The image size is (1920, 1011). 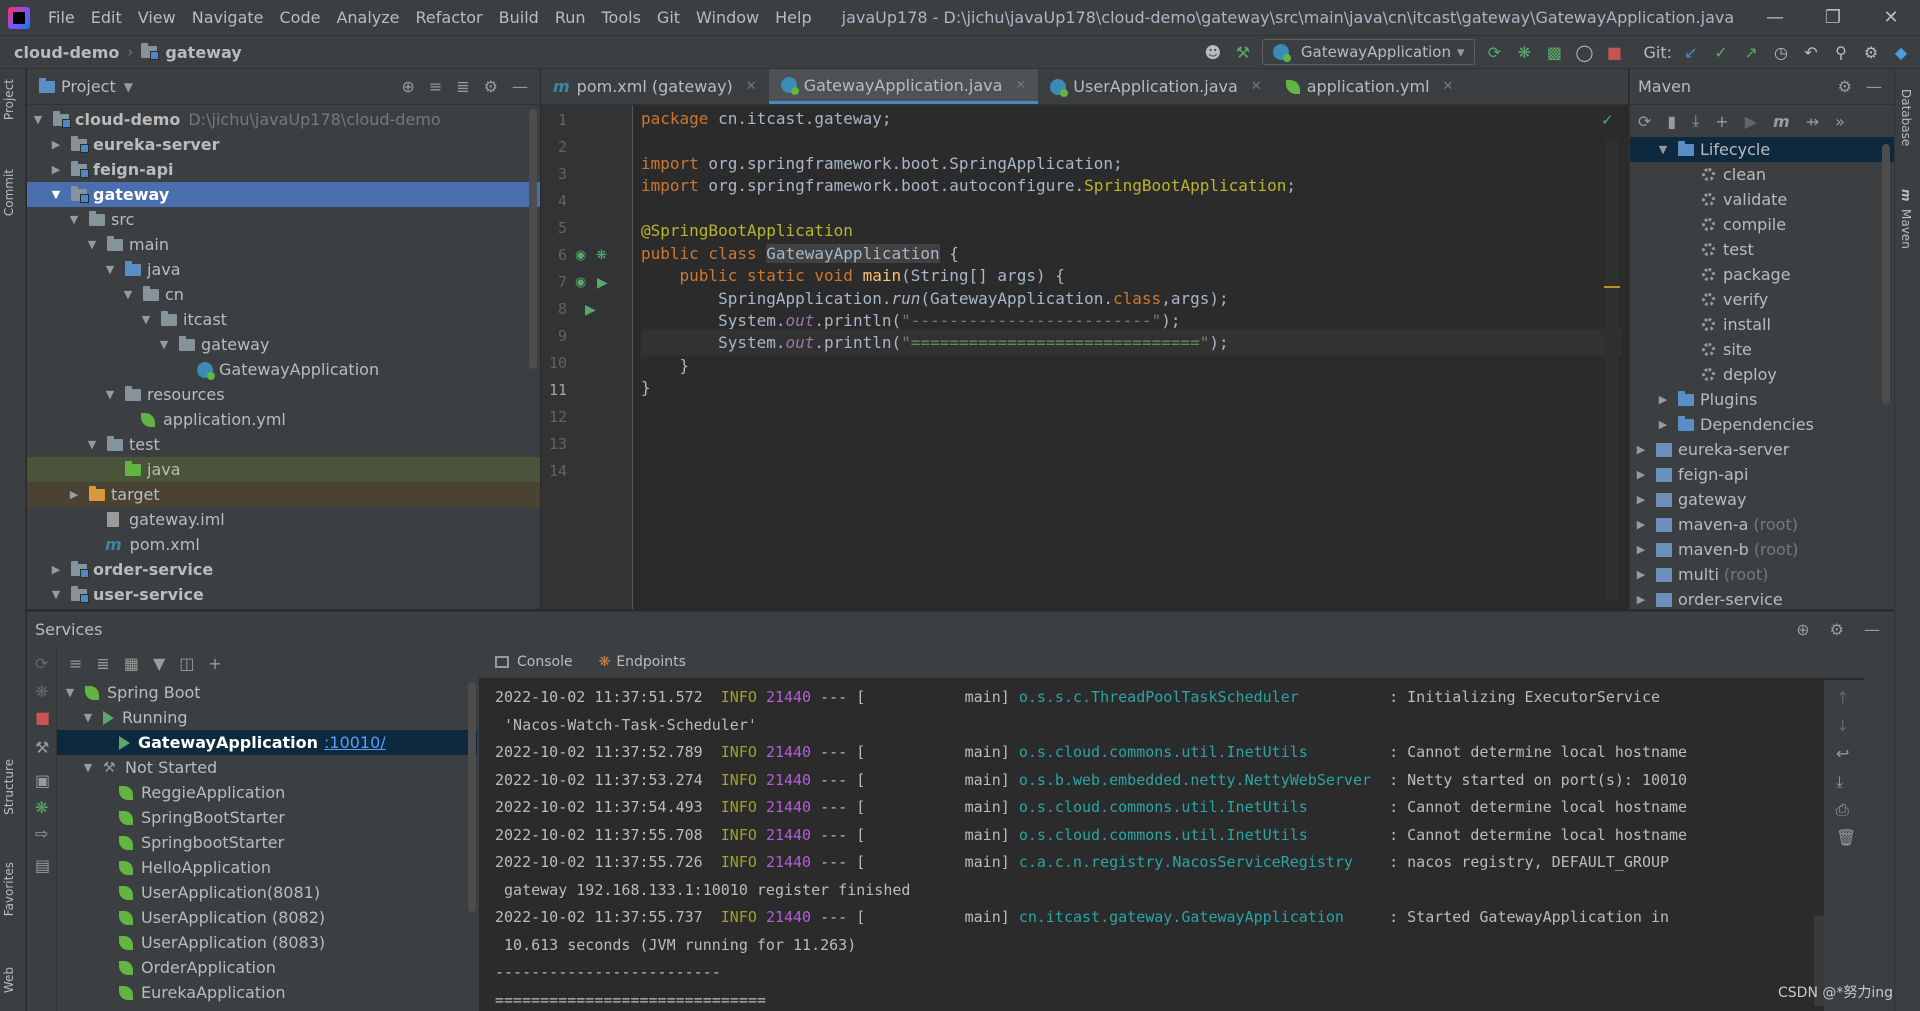 What do you see at coordinates (283, 444) in the screenshot?
I see `tree-item-test: ▼ test` at bounding box center [283, 444].